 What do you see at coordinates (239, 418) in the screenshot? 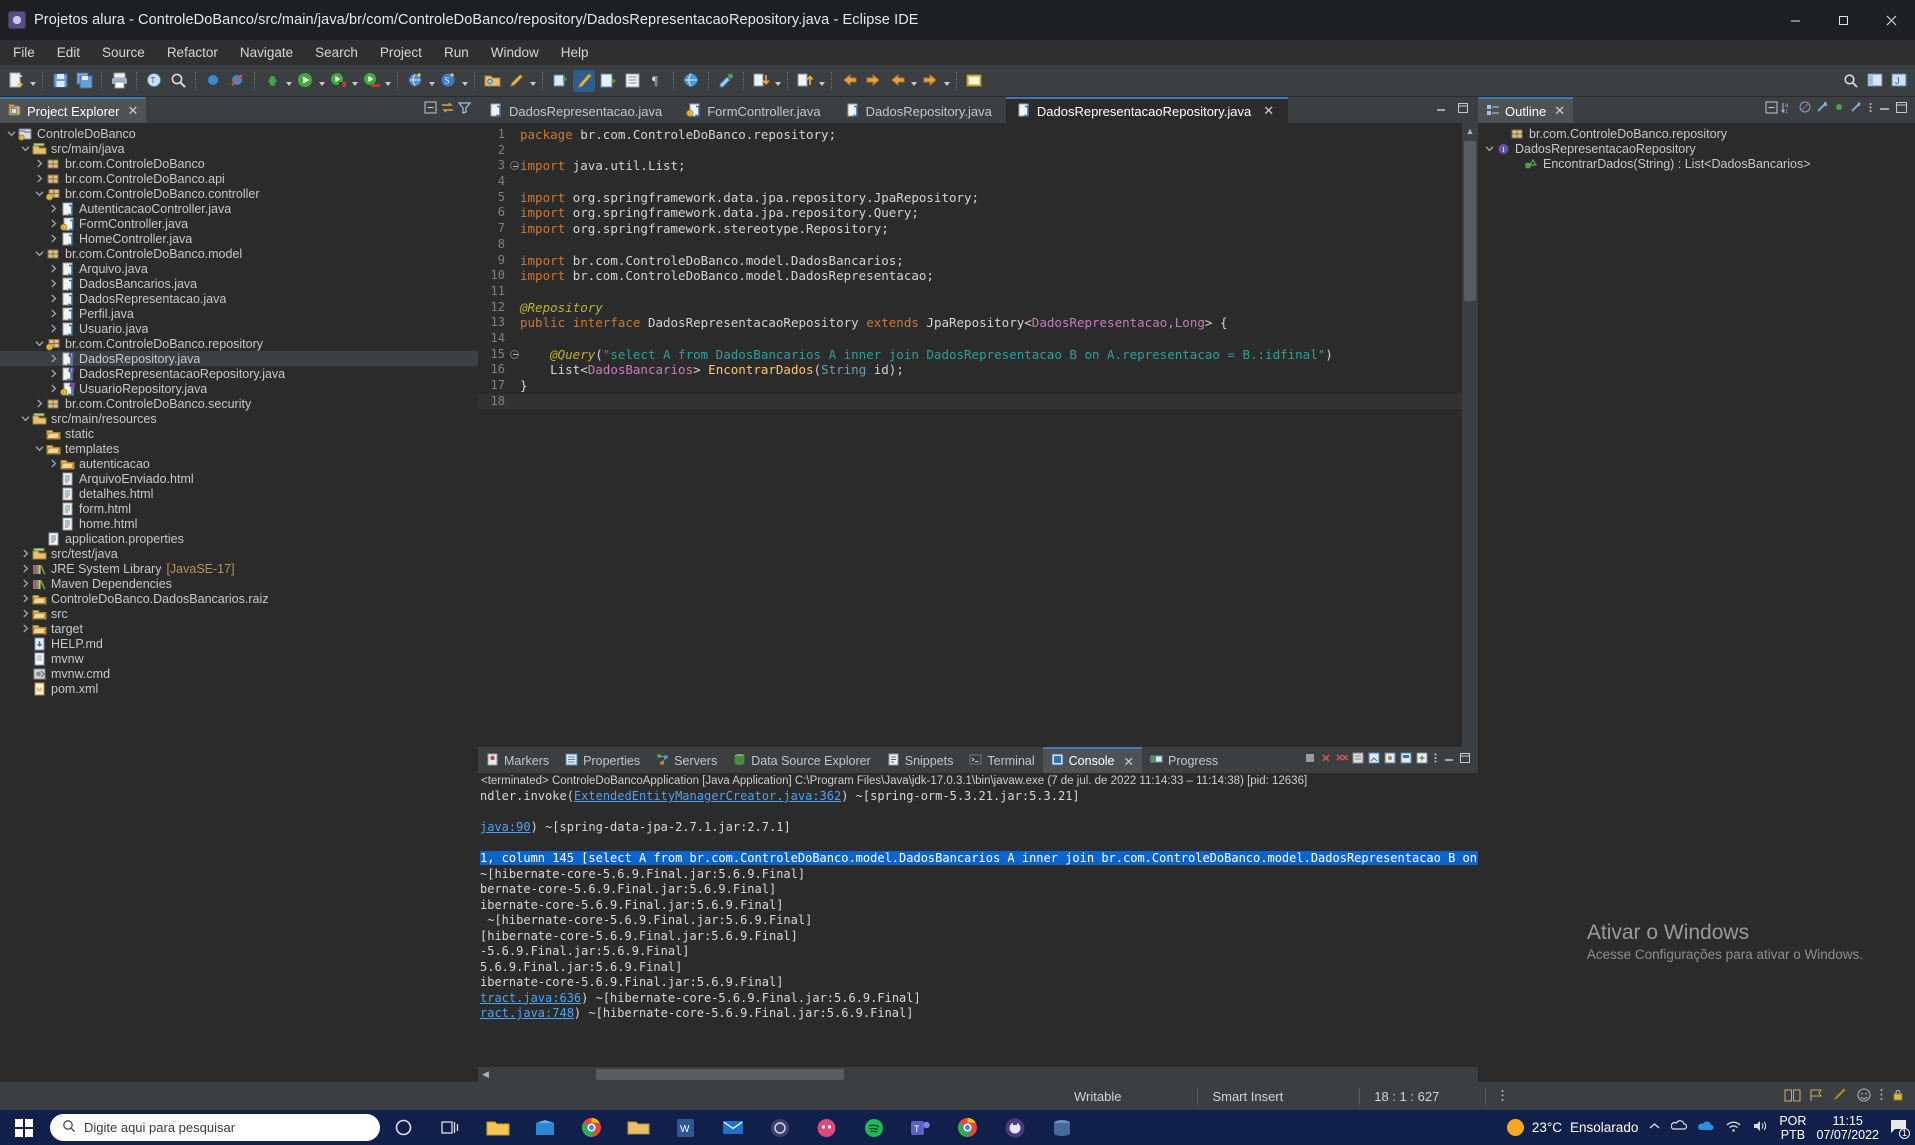
I see `tree-node: src/main/resources` at bounding box center [239, 418].